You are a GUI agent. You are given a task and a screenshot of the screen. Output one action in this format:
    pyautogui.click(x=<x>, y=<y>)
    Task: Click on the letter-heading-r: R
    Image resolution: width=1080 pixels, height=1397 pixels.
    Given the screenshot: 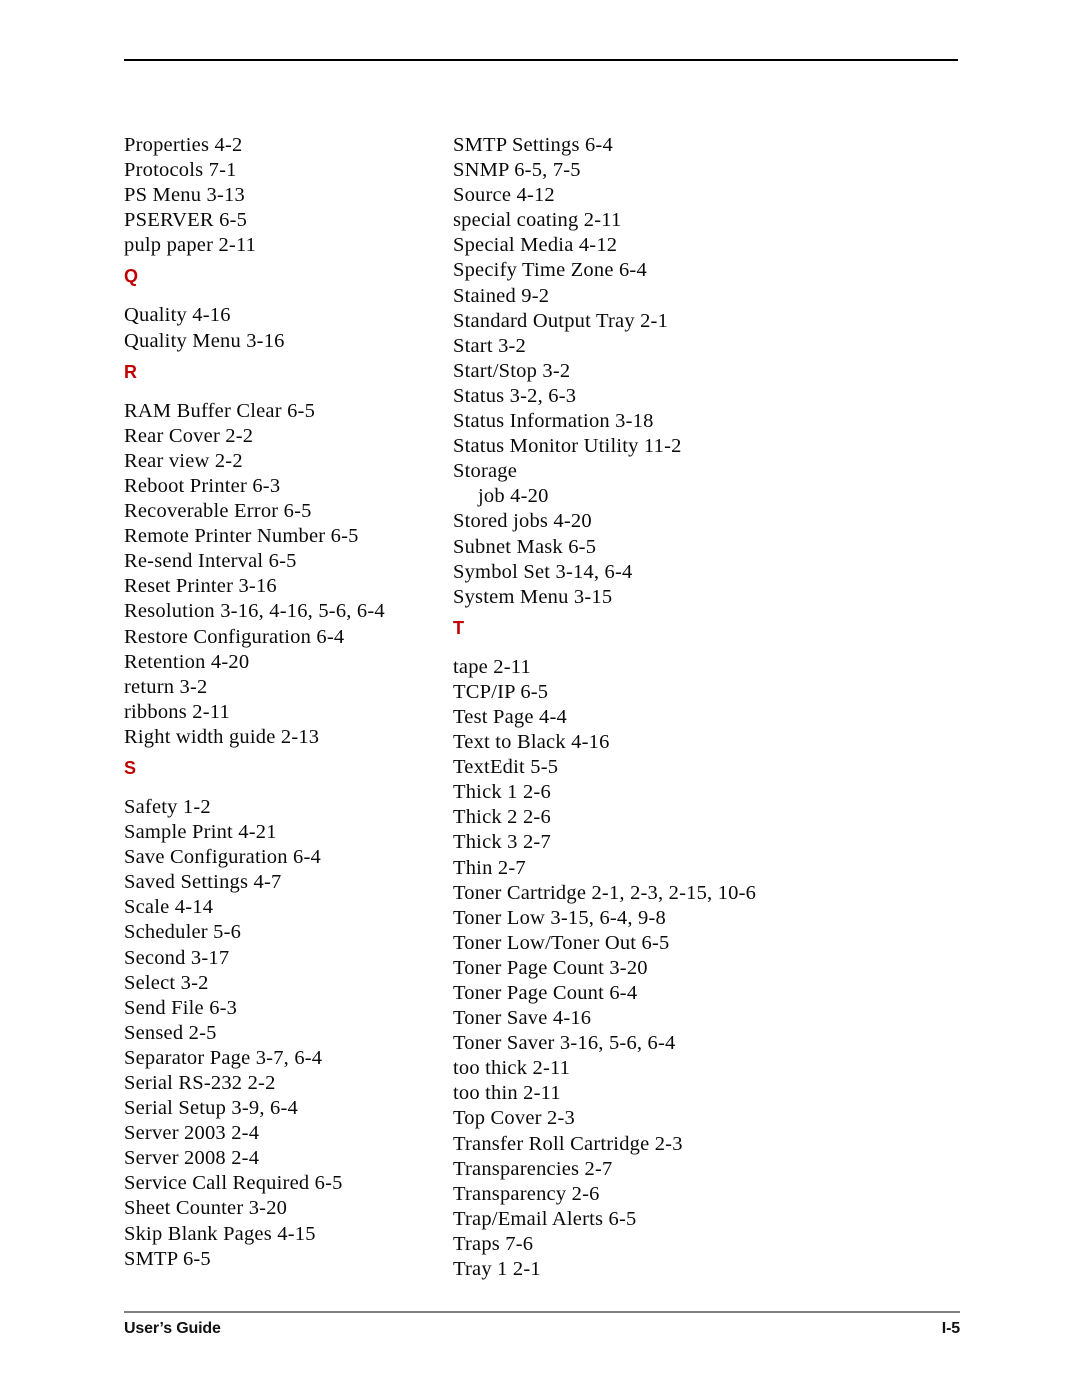 What is the action you would take?
    pyautogui.click(x=130, y=371)
    